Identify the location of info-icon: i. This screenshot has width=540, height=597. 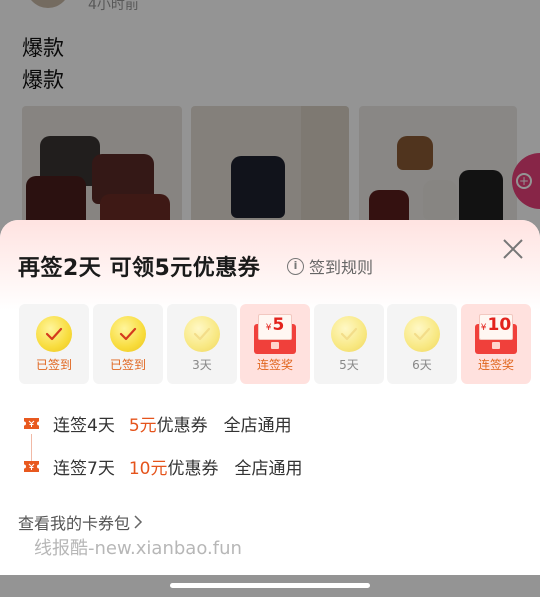
(295, 266).